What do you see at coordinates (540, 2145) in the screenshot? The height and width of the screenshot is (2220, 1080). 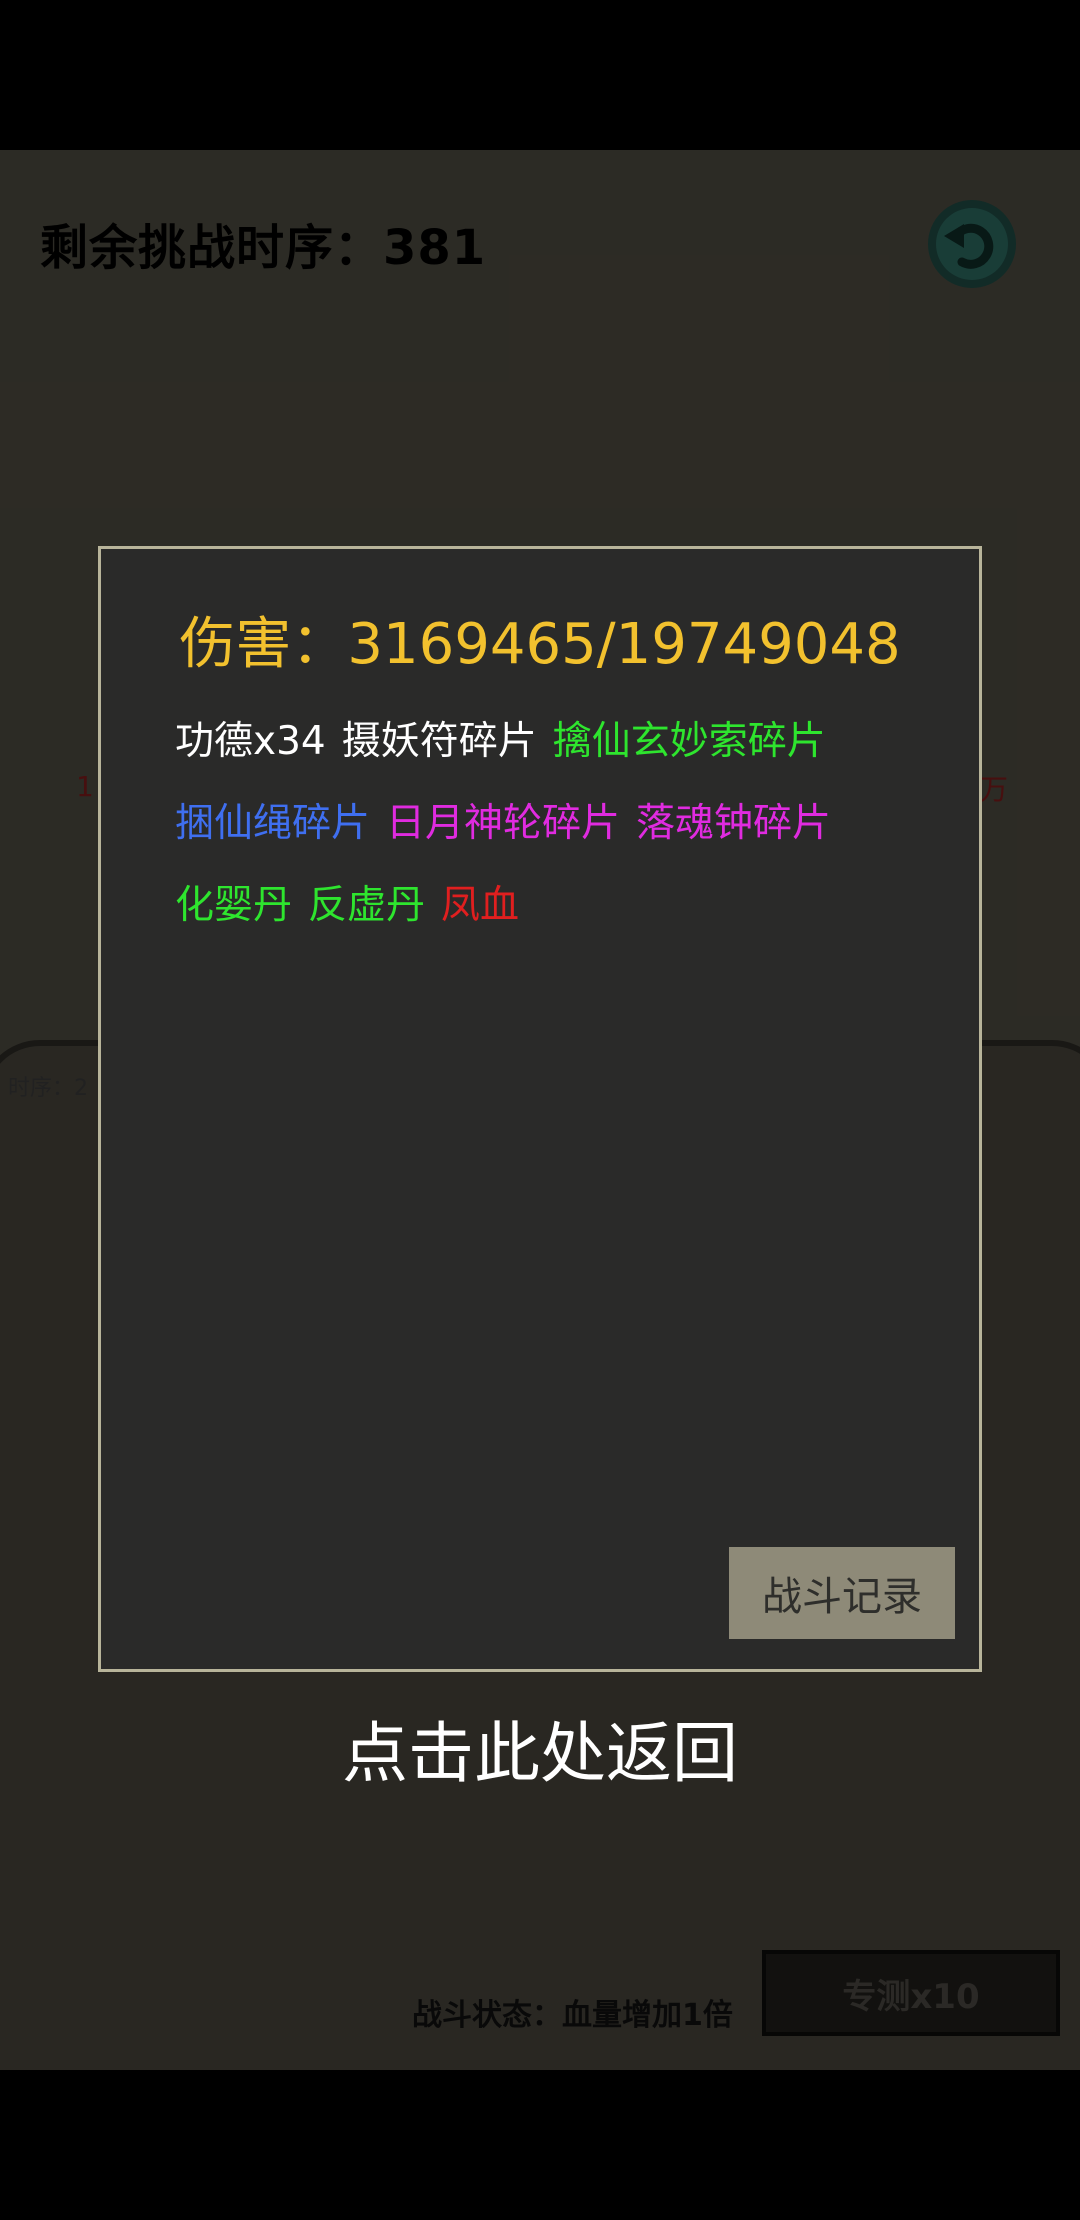 I see `navigation-bar` at bounding box center [540, 2145].